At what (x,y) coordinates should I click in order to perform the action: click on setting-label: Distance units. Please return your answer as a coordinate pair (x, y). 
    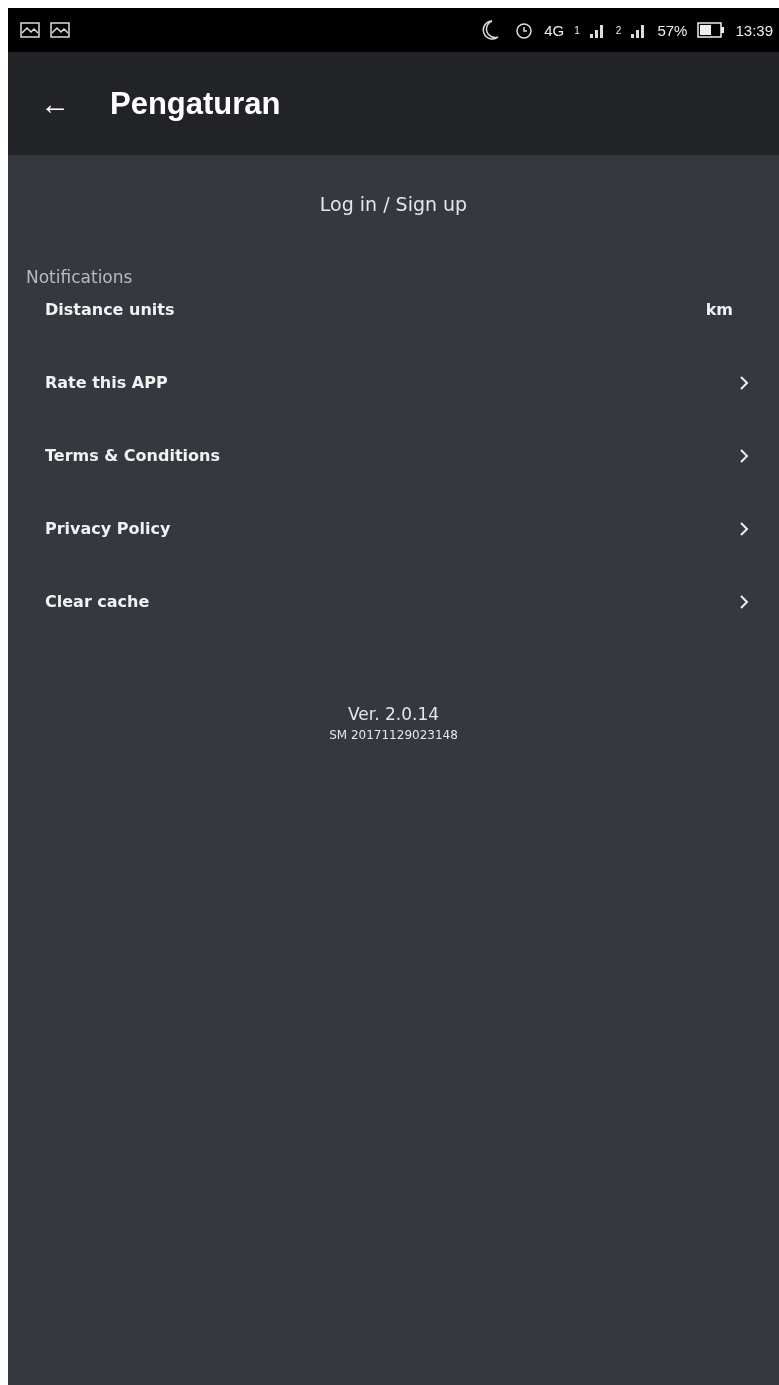
    Looking at the image, I should click on (110, 309).